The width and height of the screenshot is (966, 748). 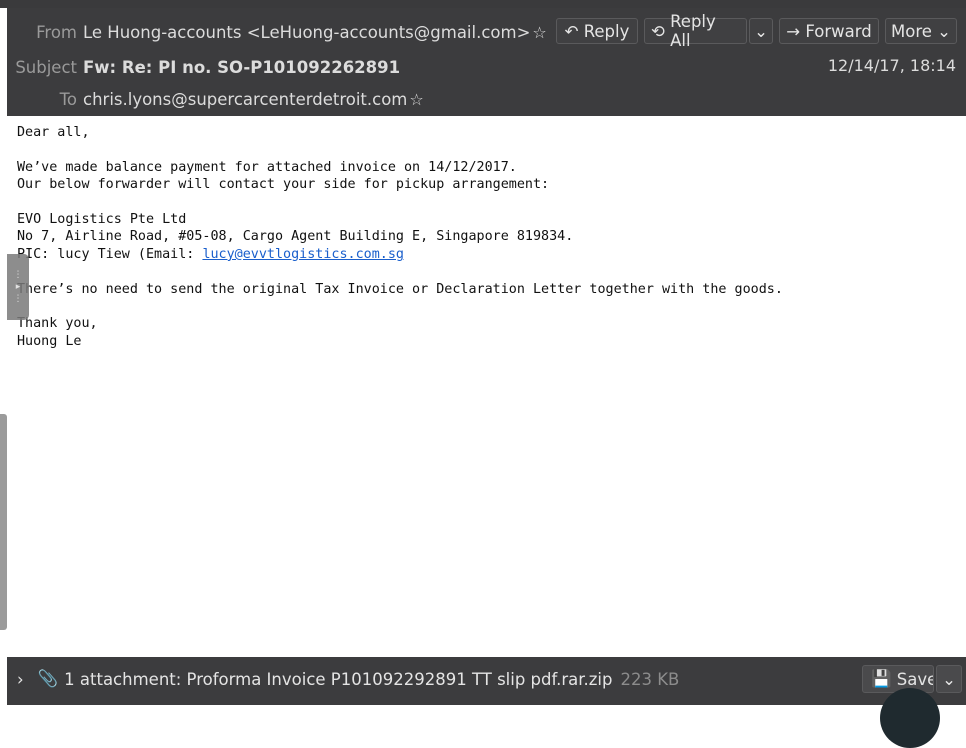 I want to click on reply-all-icon: ⟲, so click(x=658, y=31).